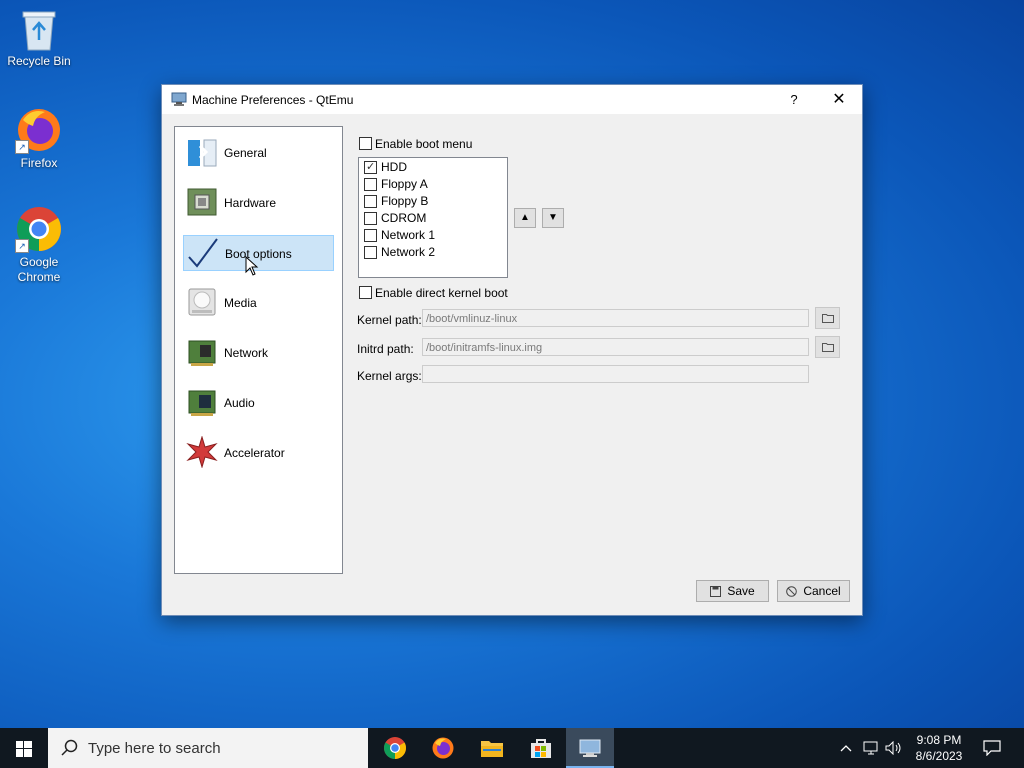 The height and width of the screenshot is (768, 1024). What do you see at coordinates (939, 756) in the screenshot?
I see `clock-date: 8/6/2023` at bounding box center [939, 756].